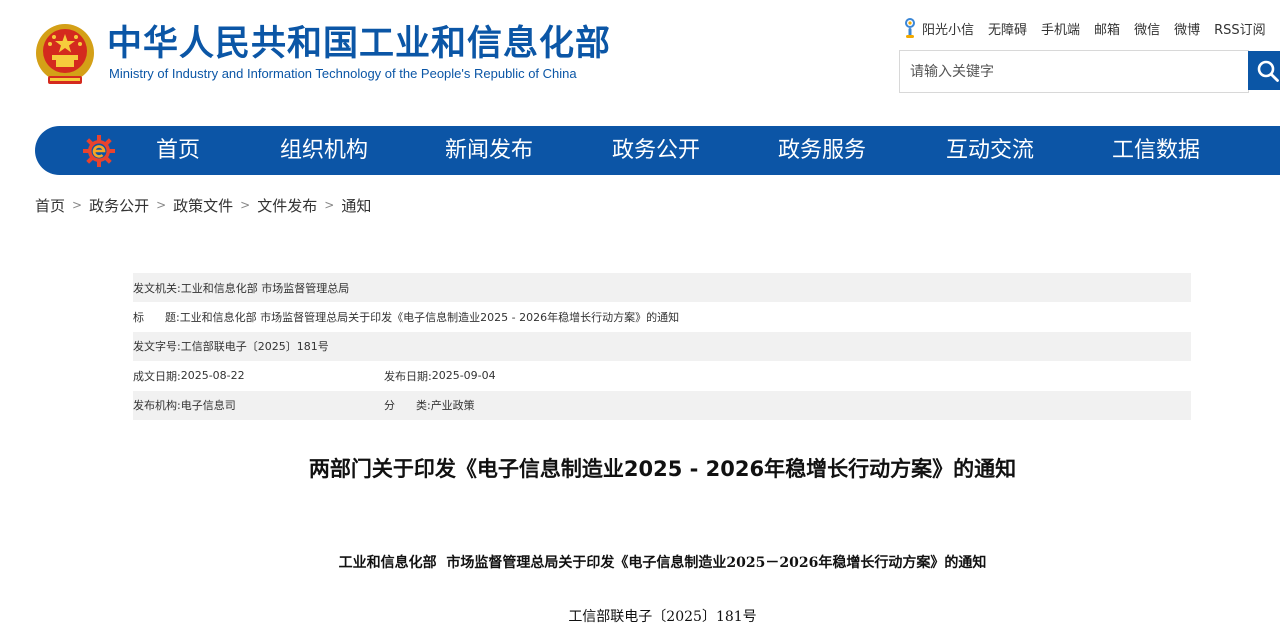 This screenshot has height=626, width=1280. I want to click on main-nav: 首页 组织机构 新闻发布 政务公开 政务服务 互动交流 工信数据, so click(657, 150).